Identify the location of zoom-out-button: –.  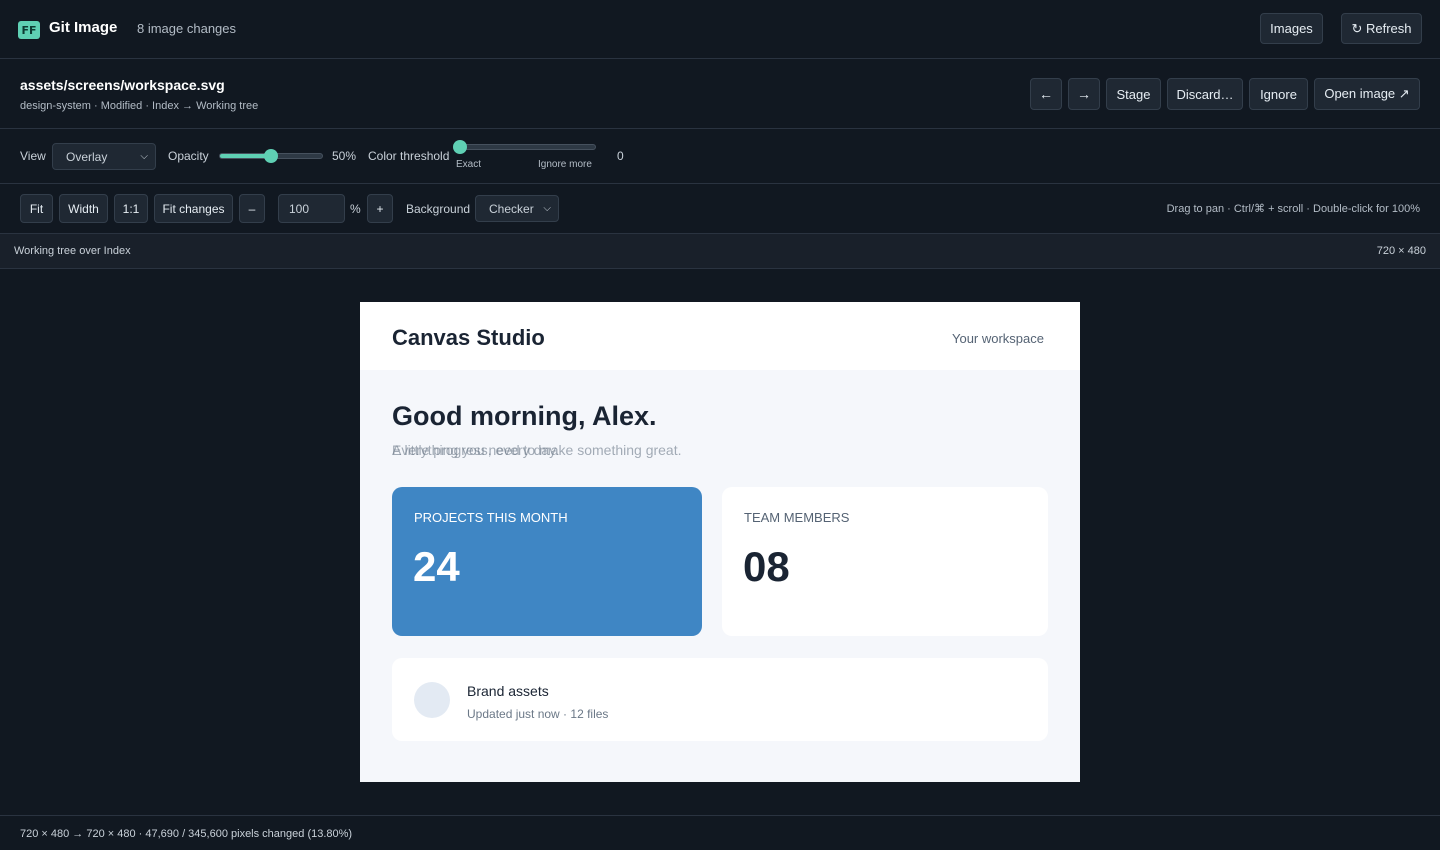
(252, 208).